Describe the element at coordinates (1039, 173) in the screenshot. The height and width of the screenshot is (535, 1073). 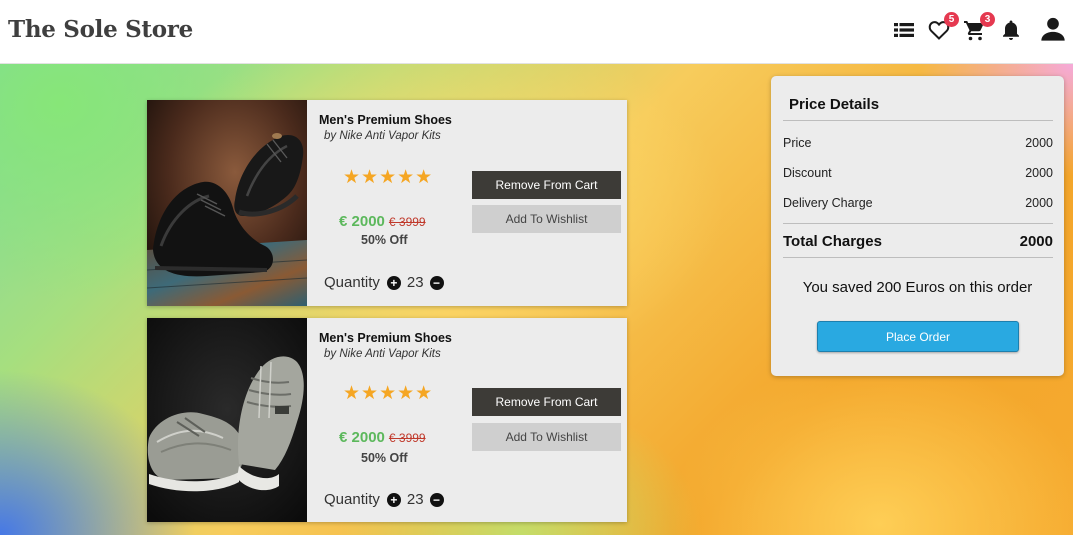
I see `discount-value: 2000` at that location.